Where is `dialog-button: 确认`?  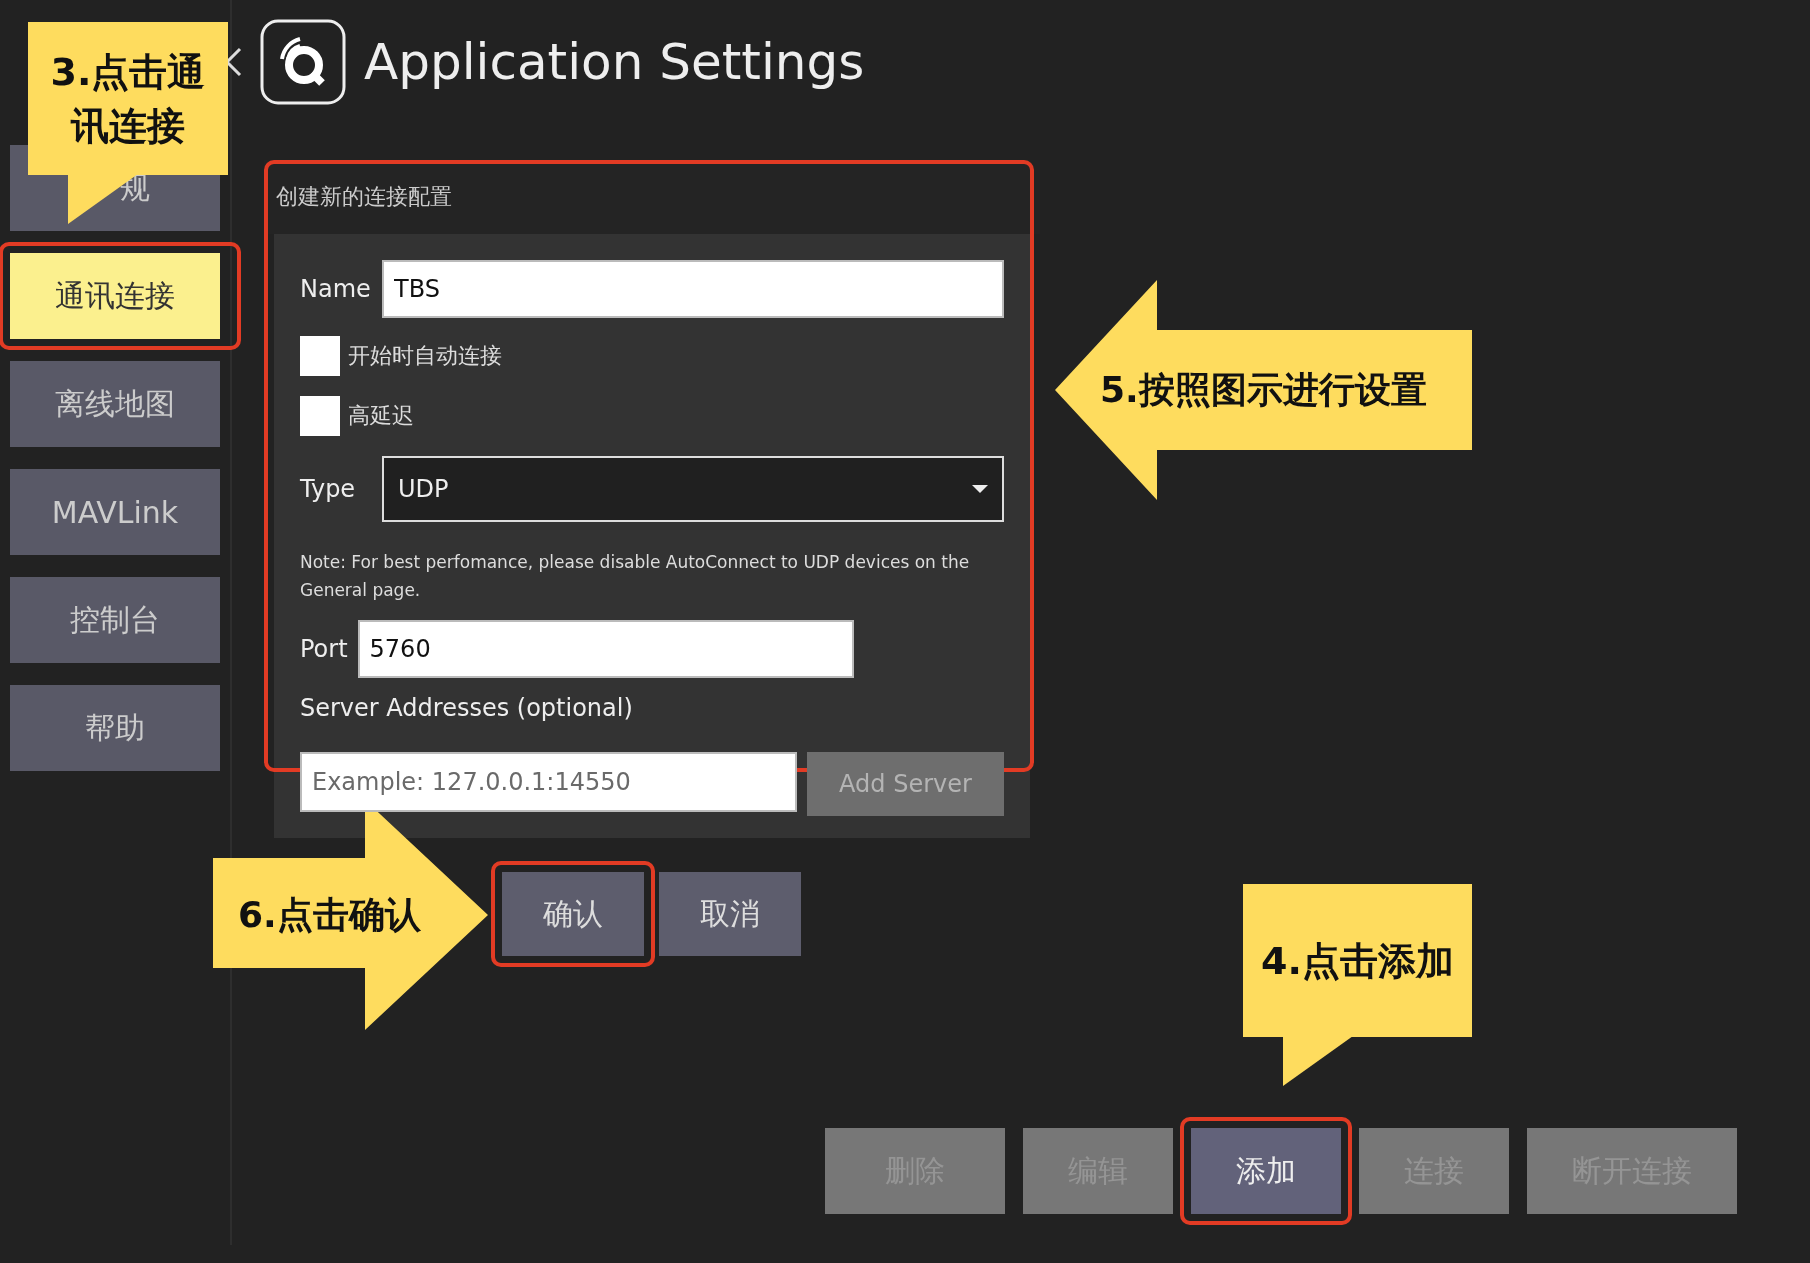
dialog-button: 确认 is located at coordinates (573, 914).